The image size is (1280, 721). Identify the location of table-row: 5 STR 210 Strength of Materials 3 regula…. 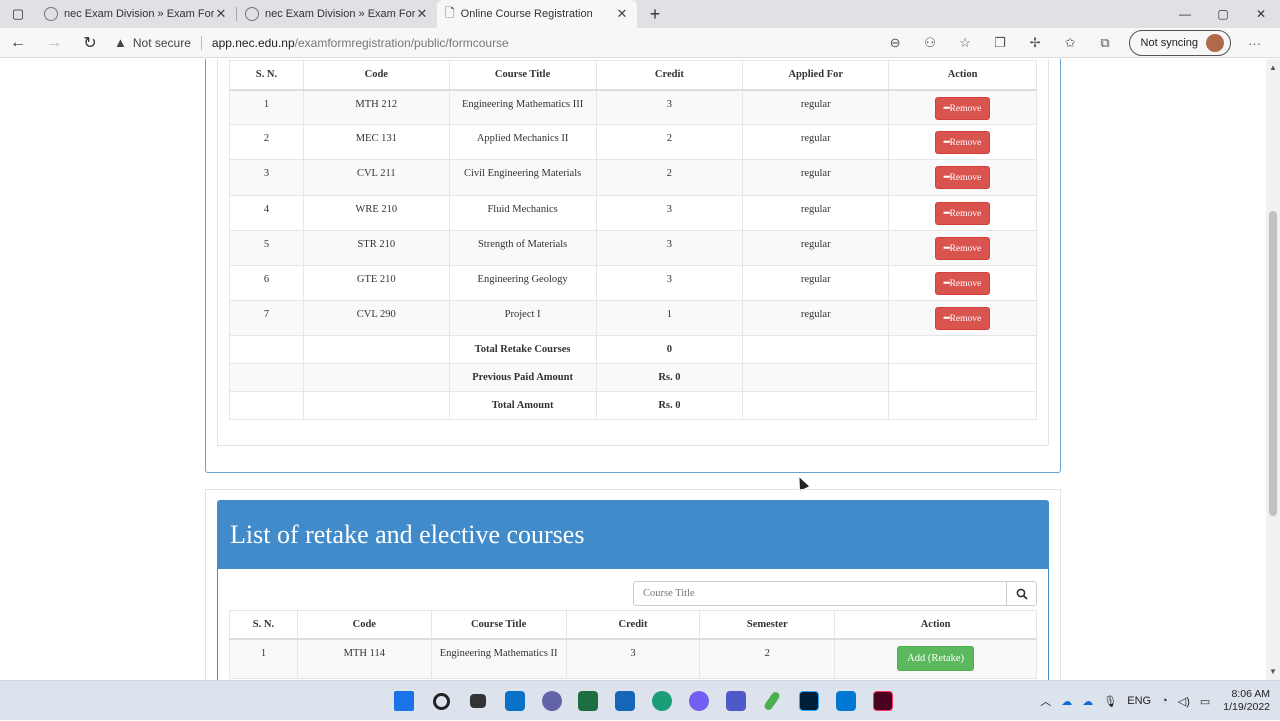
(633, 247).